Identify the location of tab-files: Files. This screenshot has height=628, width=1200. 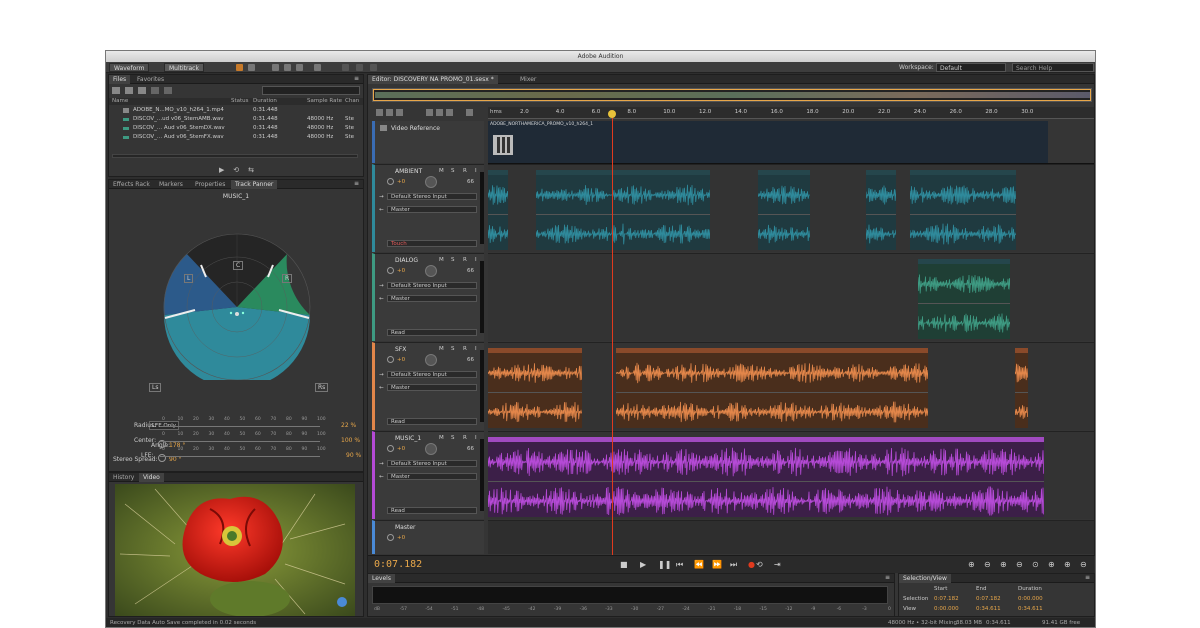
(120, 79).